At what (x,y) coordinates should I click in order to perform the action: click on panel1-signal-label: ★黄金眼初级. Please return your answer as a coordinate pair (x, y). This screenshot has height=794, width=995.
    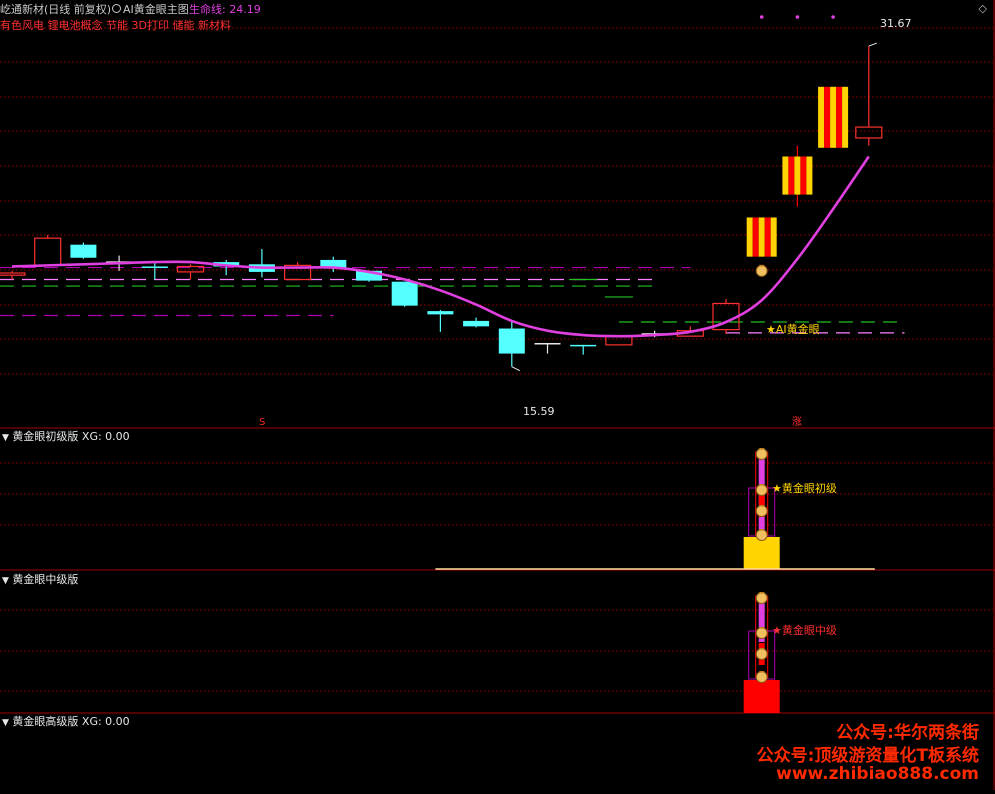
    Looking at the image, I should click on (804, 488).